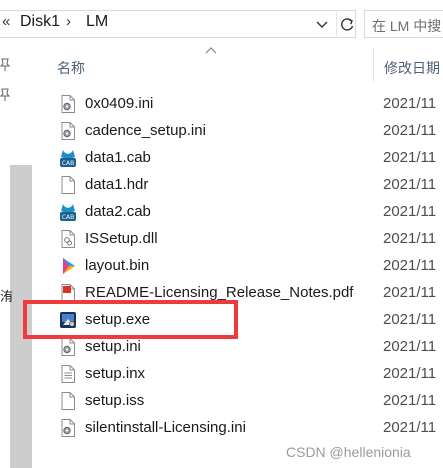 The height and width of the screenshot is (468, 443). I want to click on file-row: data1.hdr 2021/11, so click(237, 184).